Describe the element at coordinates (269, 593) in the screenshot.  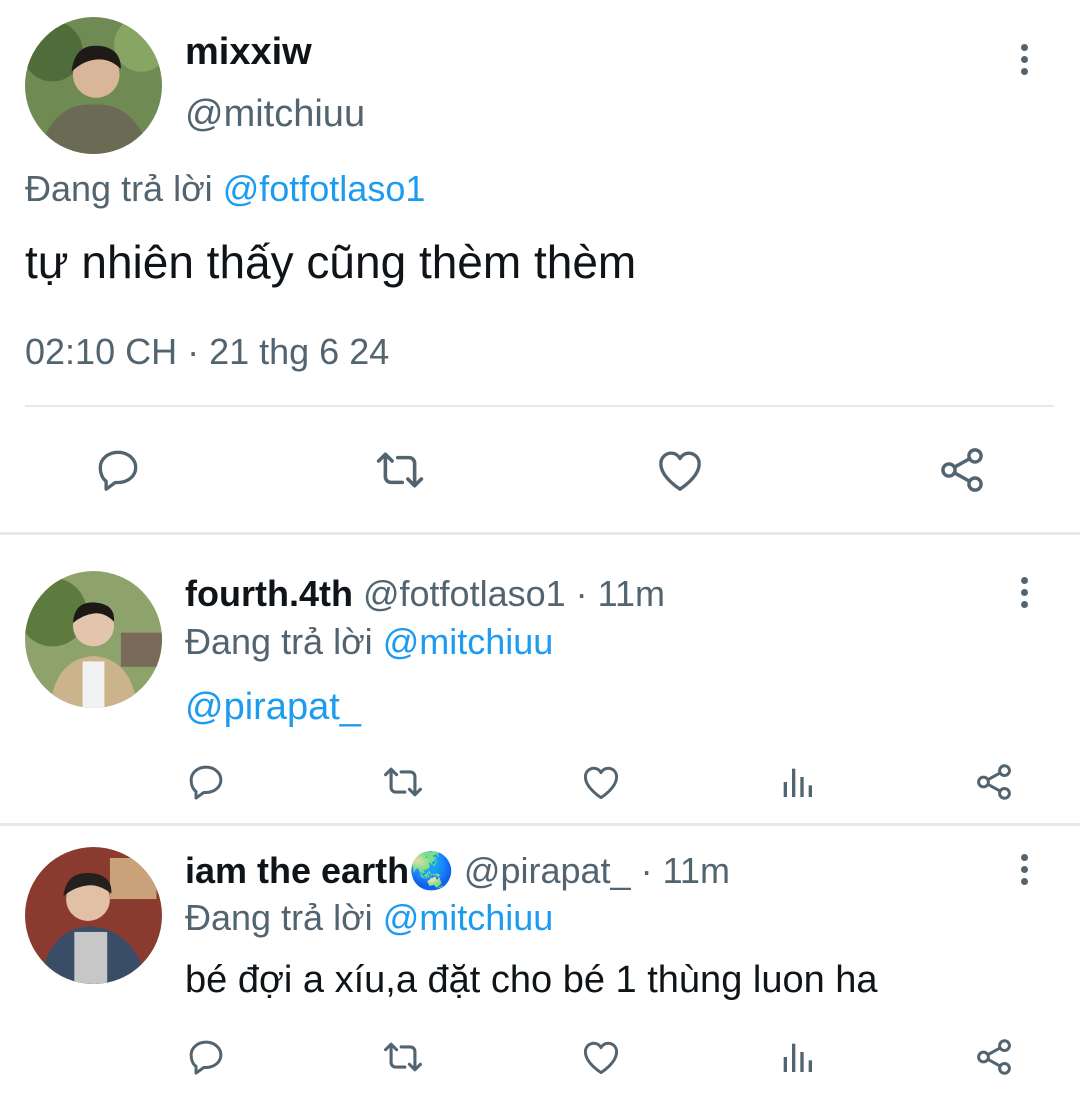
I see `display-name: fourth.4th` at that location.